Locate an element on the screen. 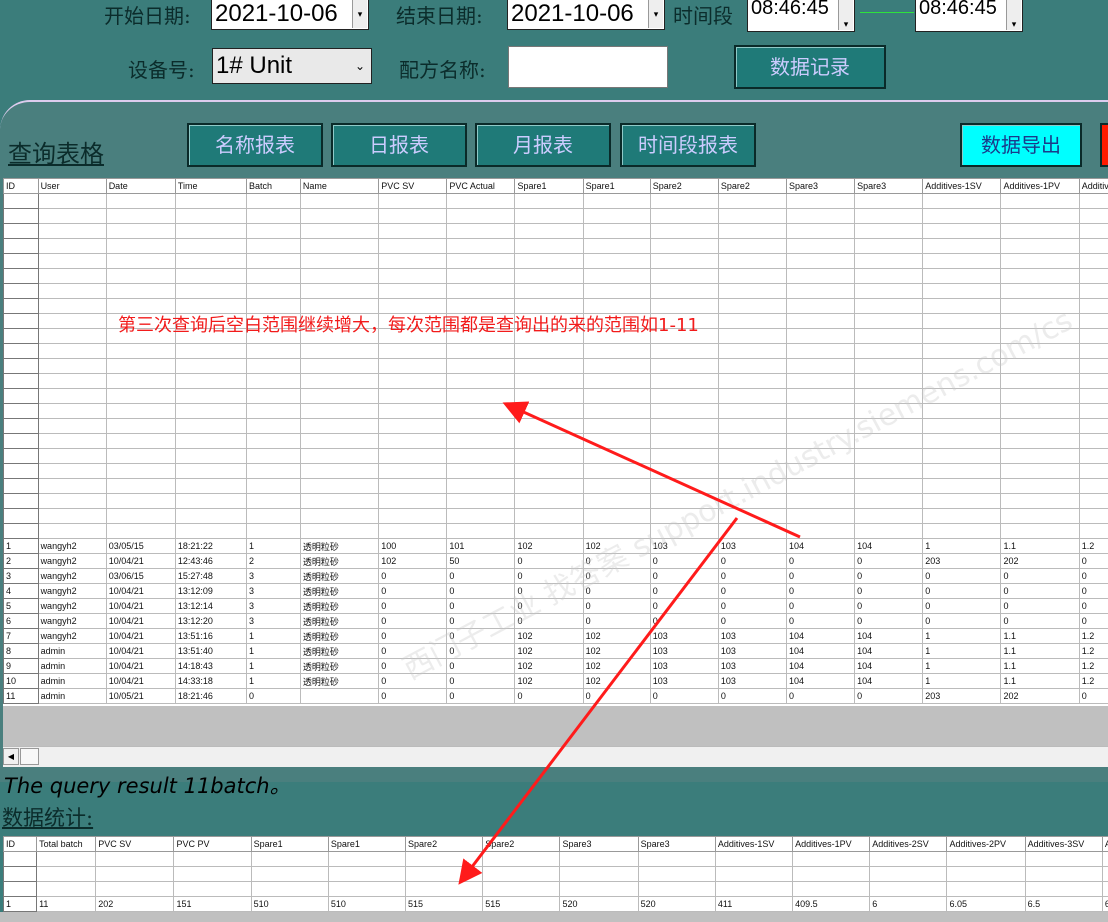  arrow-to-blank-area is located at coordinates (651, 470).